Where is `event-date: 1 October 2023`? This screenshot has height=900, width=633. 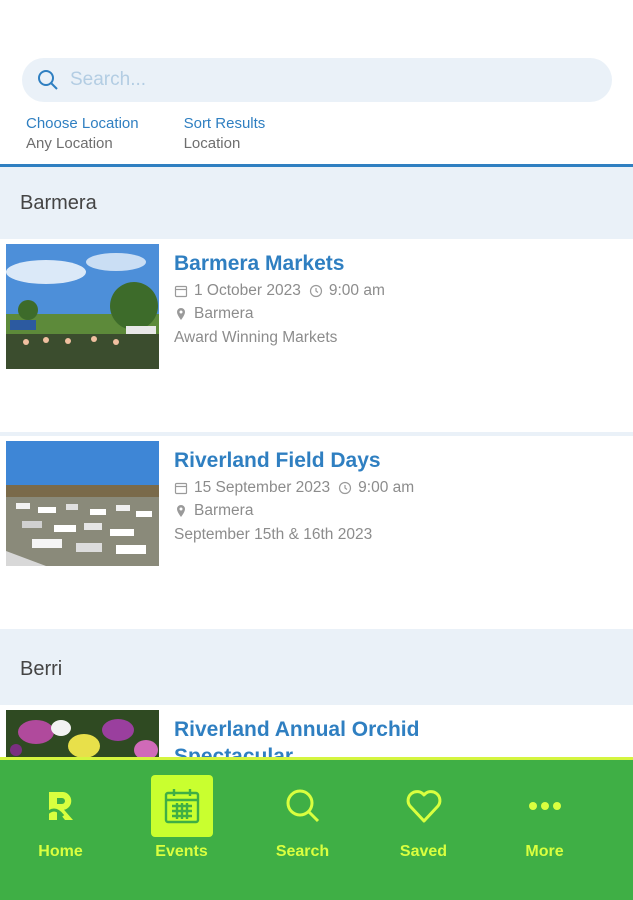 event-date: 1 October 2023 is located at coordinates (247, 290).